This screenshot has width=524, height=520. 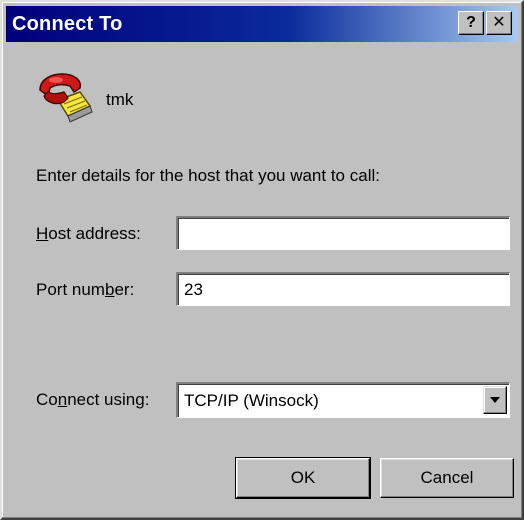 I want to click on help-button: ?, so click(x=471, y=23).